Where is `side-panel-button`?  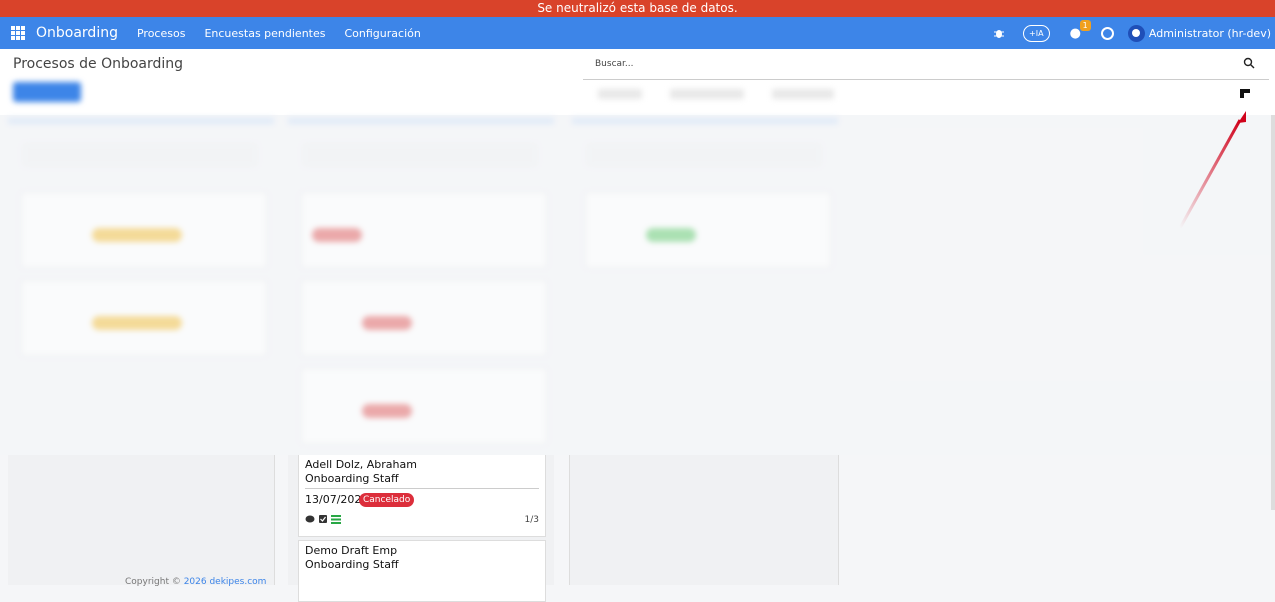
side-panel-button is located at coordinates (1245, 94).